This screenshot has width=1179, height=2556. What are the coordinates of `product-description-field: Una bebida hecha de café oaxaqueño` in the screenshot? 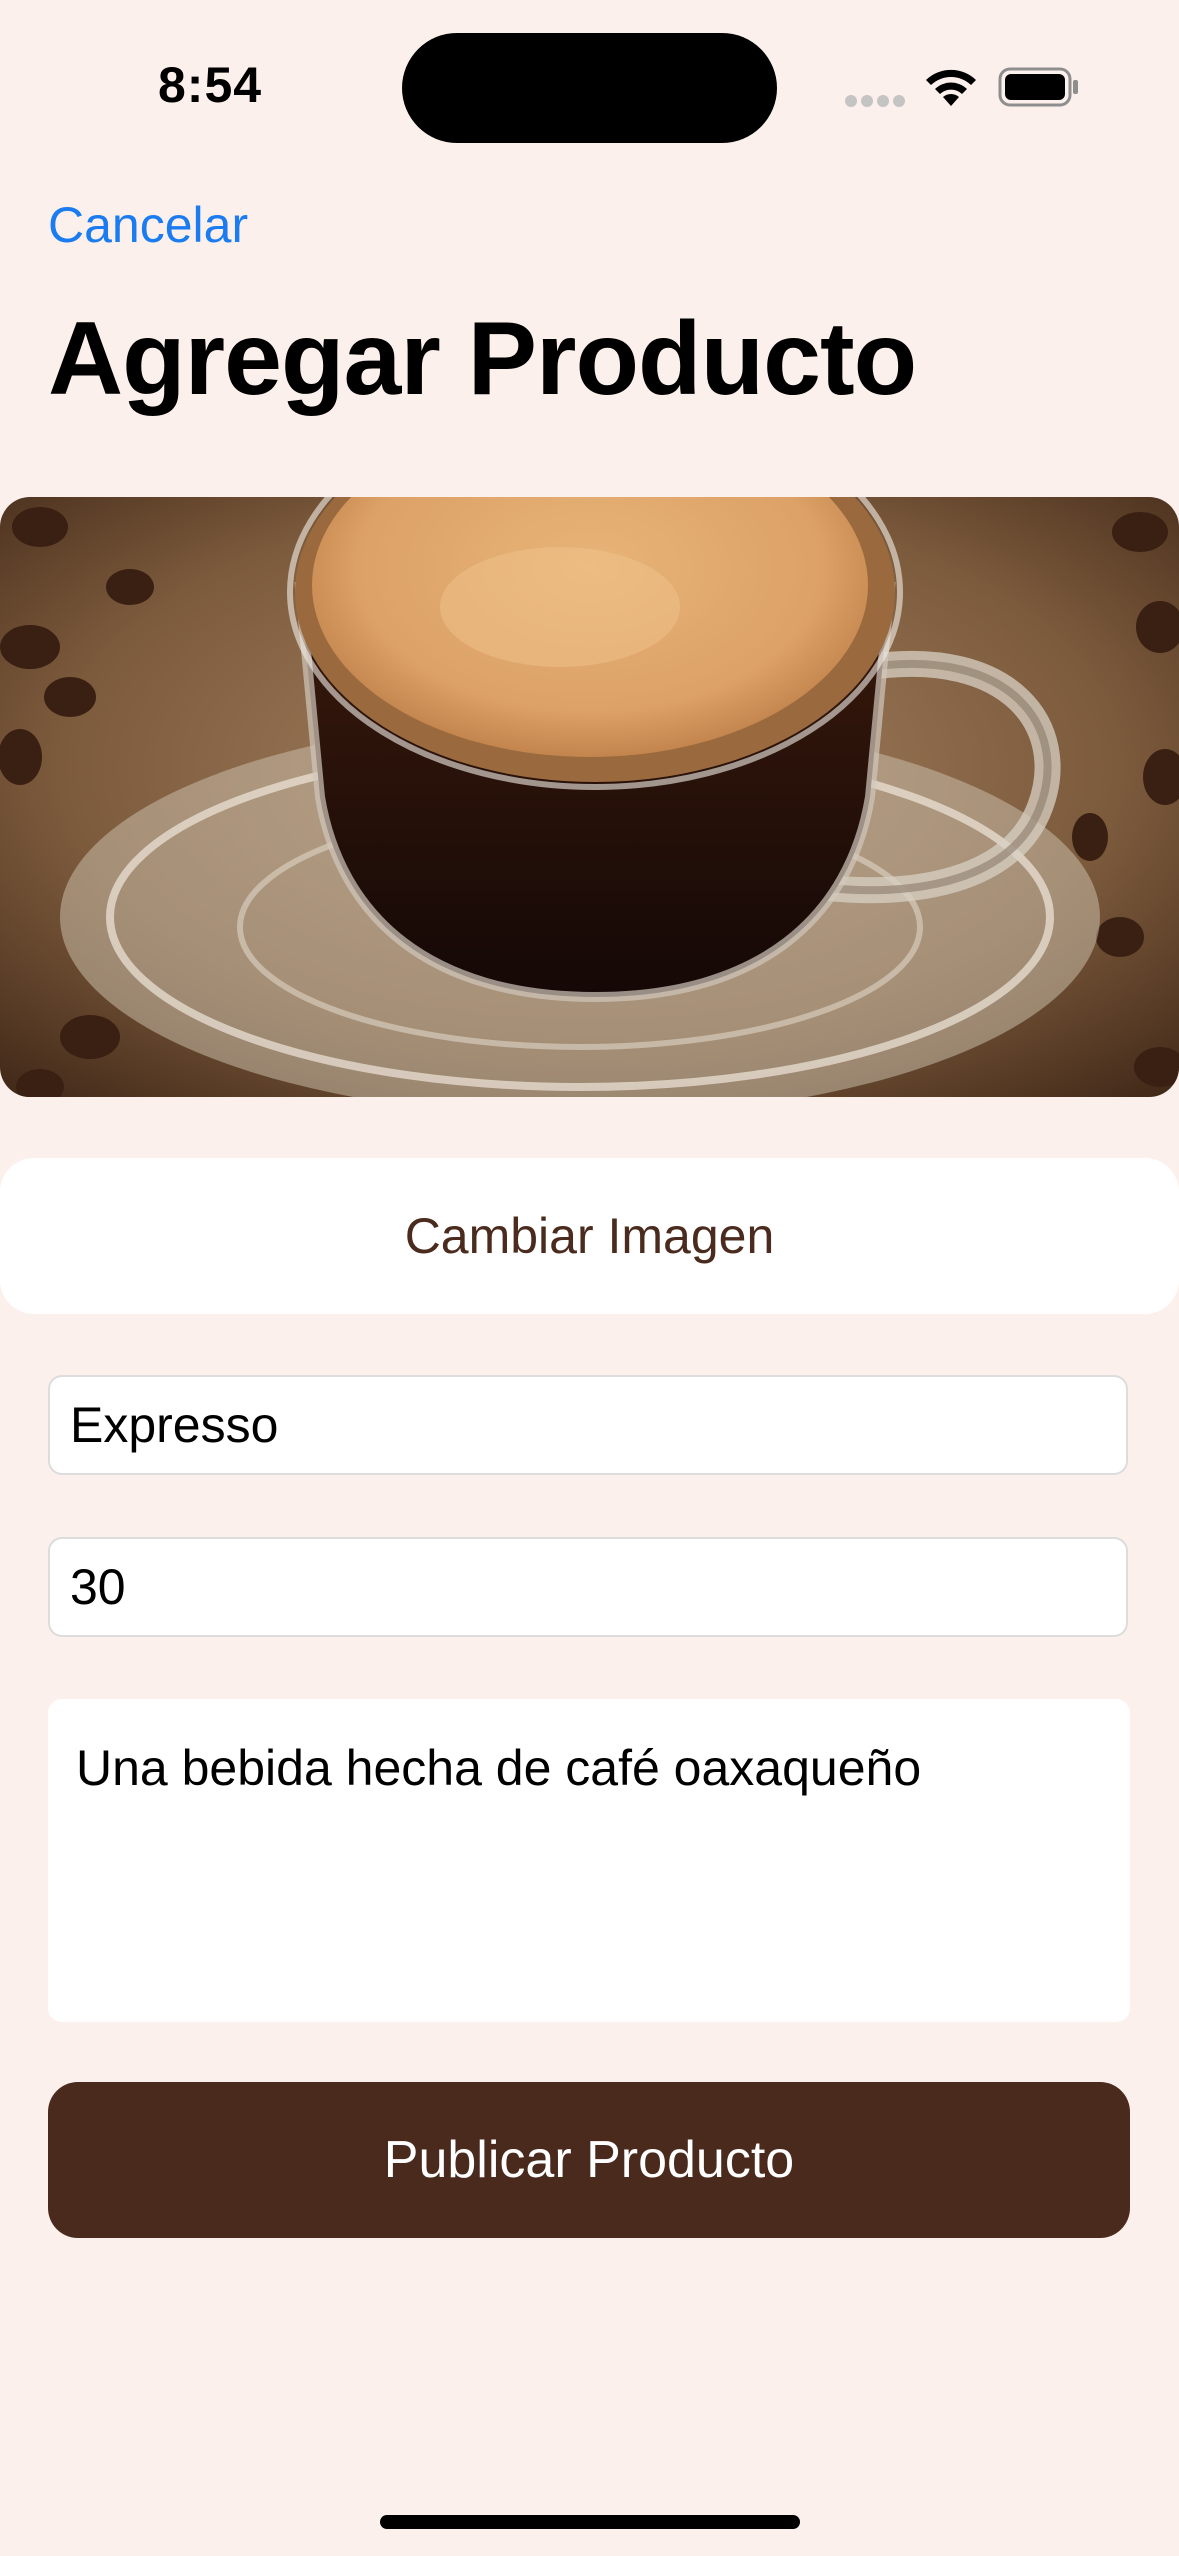 It's located at (589, 1860).